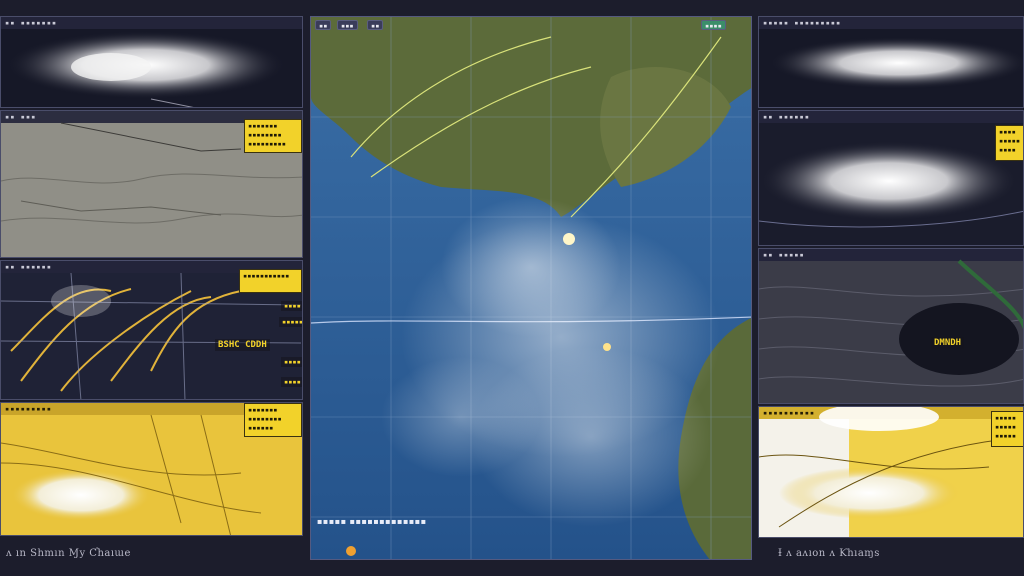 This screenshot has height=576, width=1024. I want to click on side-label-4: ▪▪▪▪, so click(291, 382).